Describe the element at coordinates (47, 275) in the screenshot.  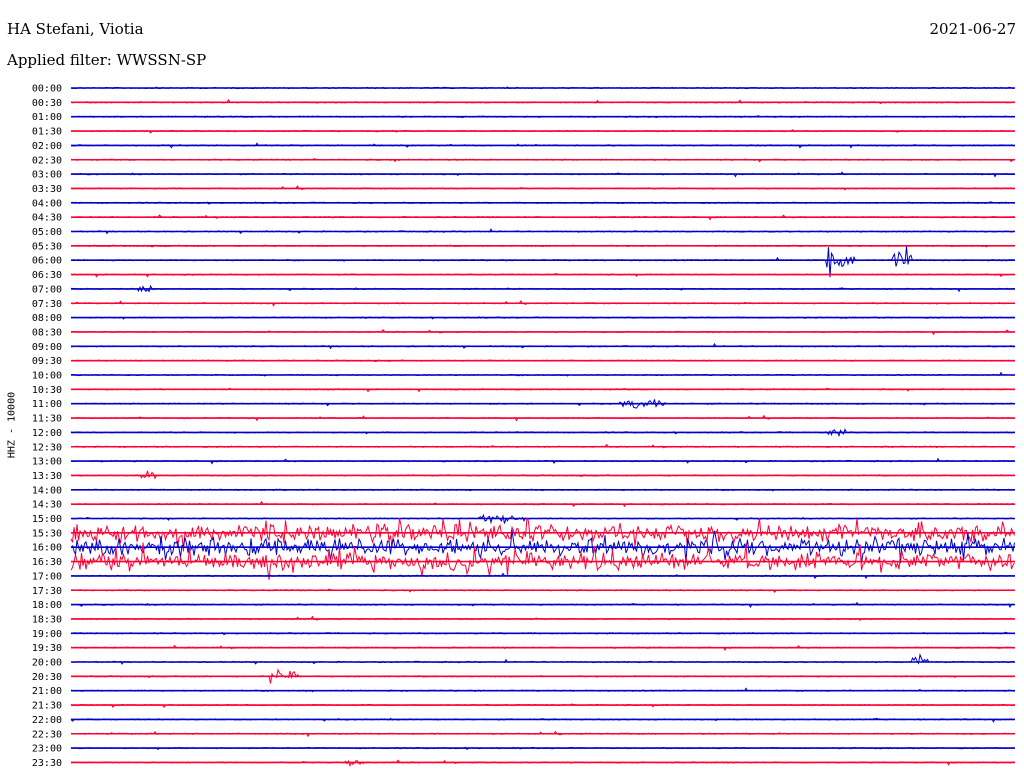
I see `time-tick-label: 06:30` at that location.